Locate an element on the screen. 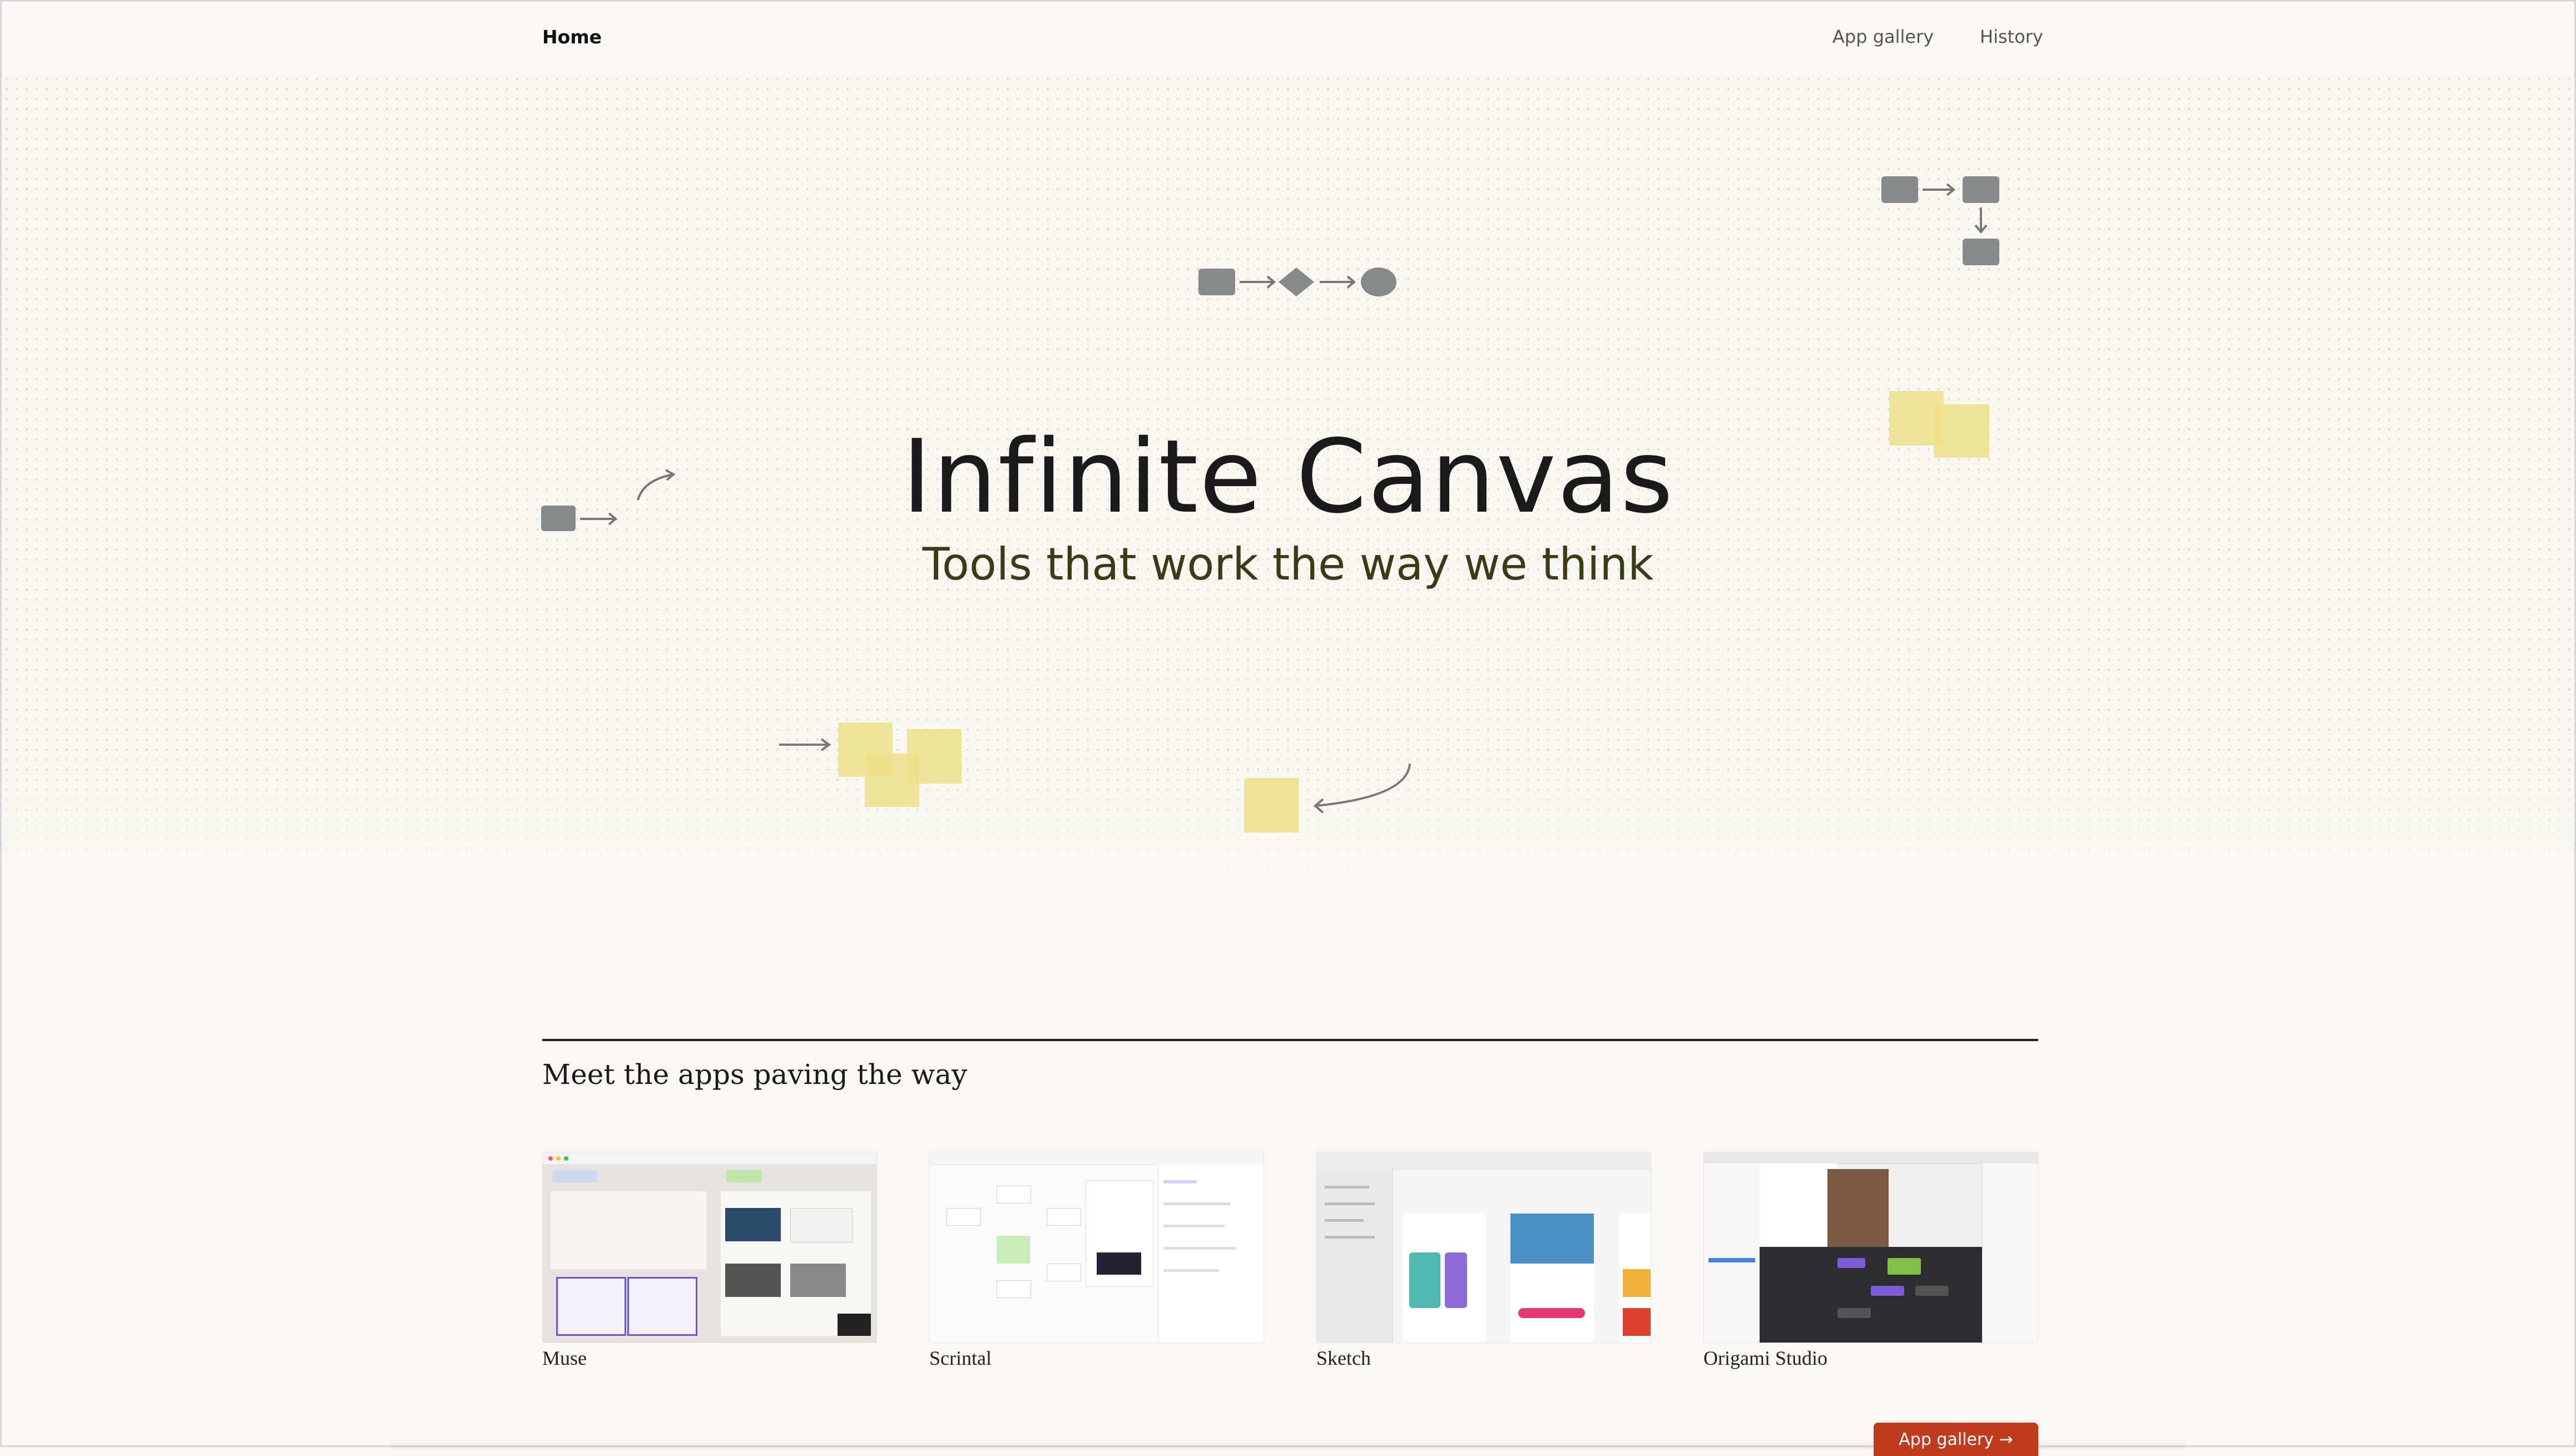 Image resolution: width=2576 pixels, height=1456 pixels. section-title: Meet the apps paving the way is located at coordinates (755, 1074).